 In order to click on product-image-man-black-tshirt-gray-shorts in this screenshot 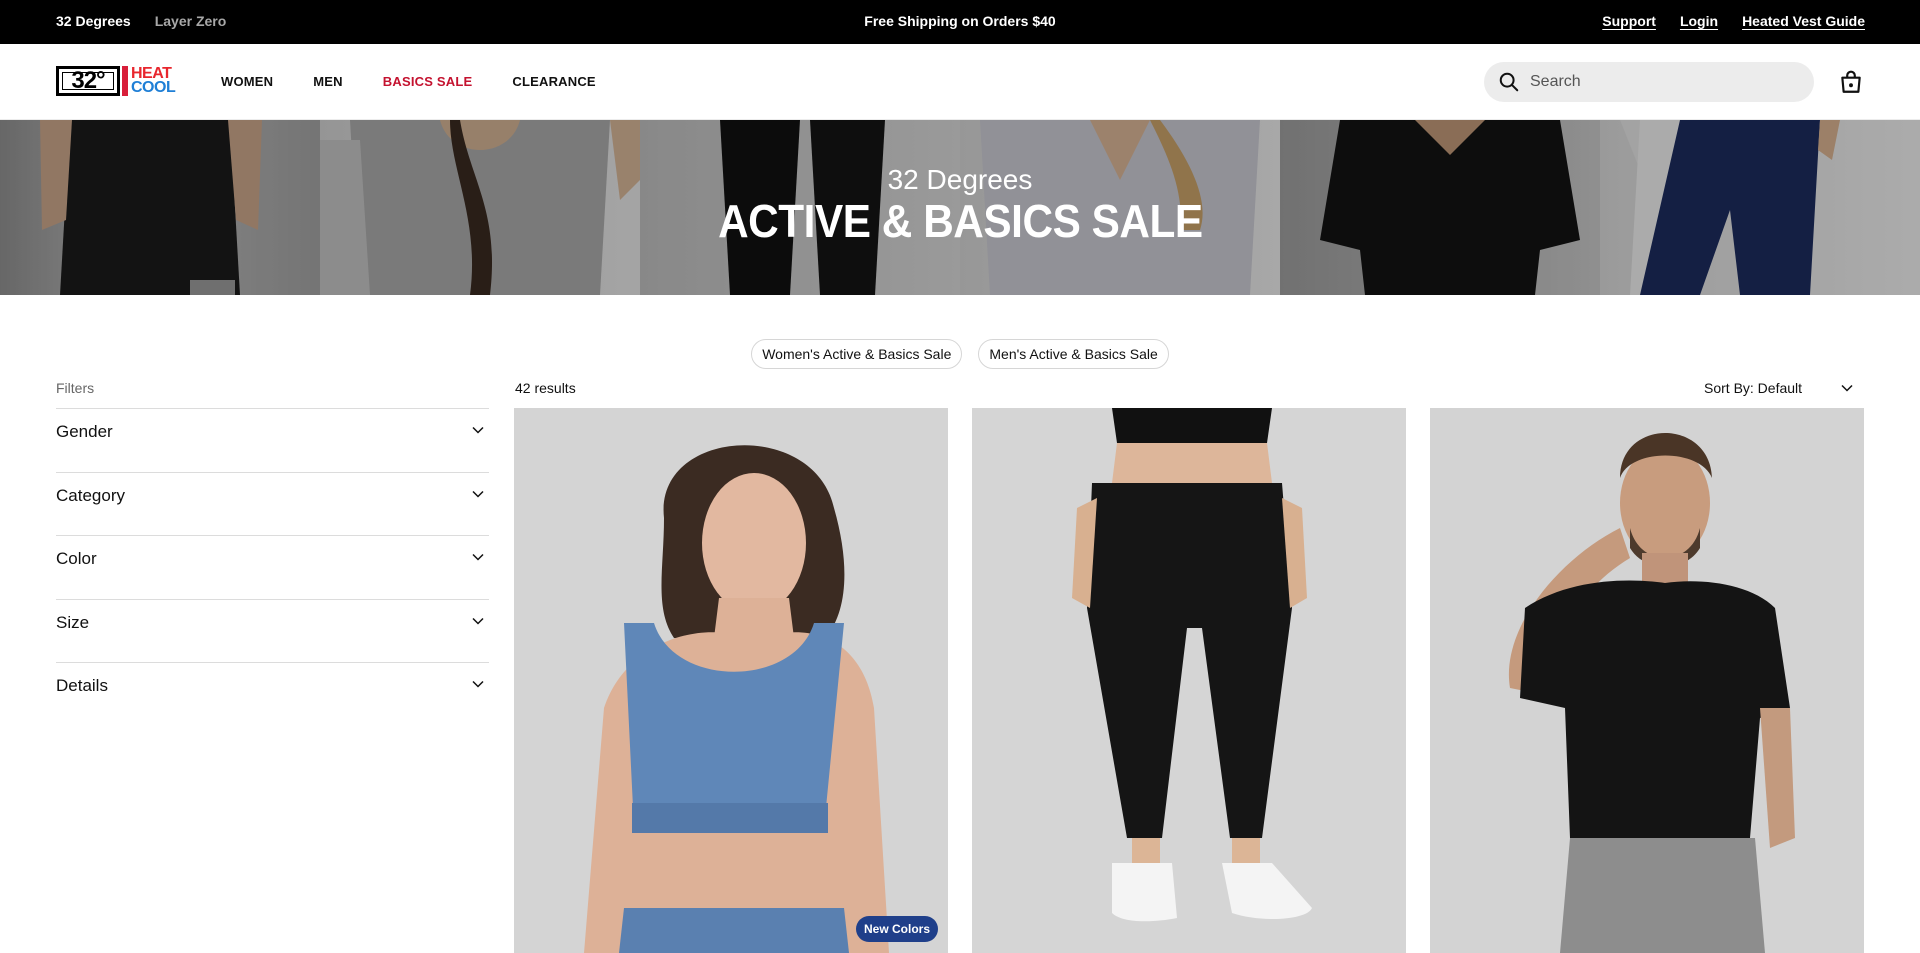, I will do `click(1647, 680)`.